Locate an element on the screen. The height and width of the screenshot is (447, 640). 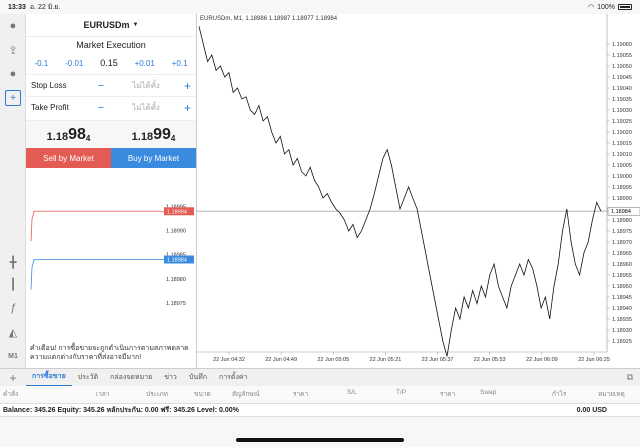
execution-type: Market Execution is located at coordinates (111, 44).